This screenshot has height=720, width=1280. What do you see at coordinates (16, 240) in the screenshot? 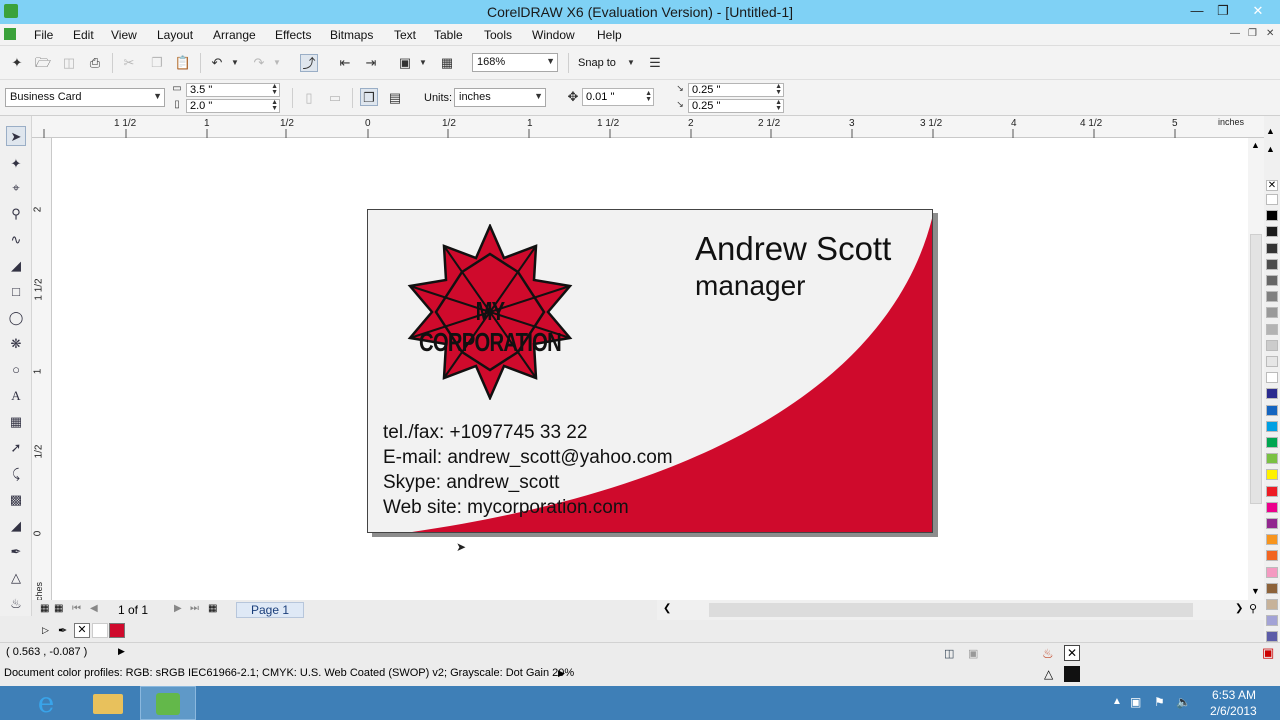
I see `freehand-tool-icon: ∿` at bounding box center [16, 240].